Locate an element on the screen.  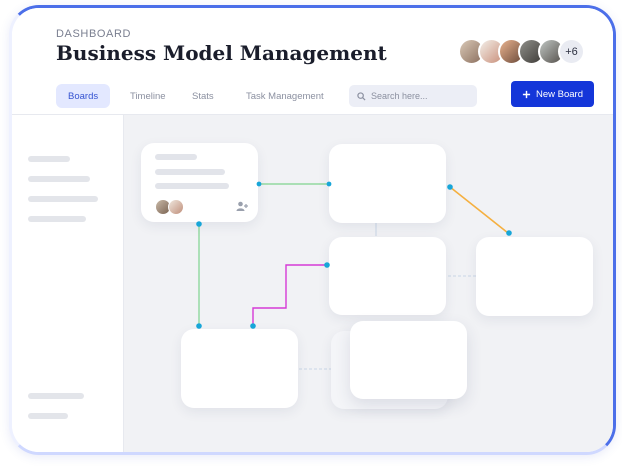
plus-icon is located at coordinates (526, 94).